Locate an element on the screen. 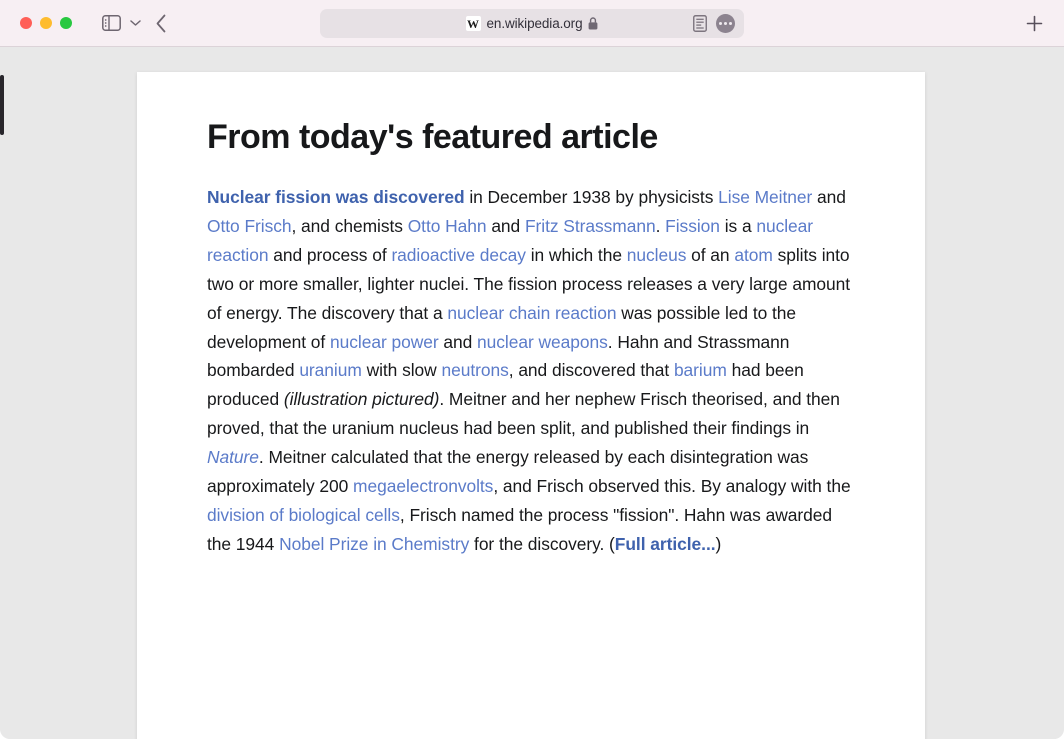 The width and height of the screenshot is (1064, 739). article-link: radioactive decay is located at coordinates (458, 255).